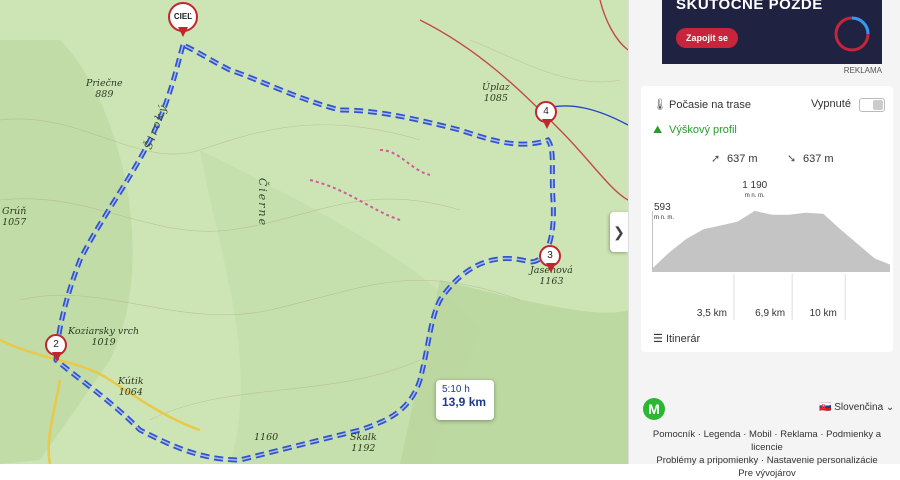  Describe the element at coordinates (654, 409) in the screenshot. I see `mapy-logo-icon: M` at that location.